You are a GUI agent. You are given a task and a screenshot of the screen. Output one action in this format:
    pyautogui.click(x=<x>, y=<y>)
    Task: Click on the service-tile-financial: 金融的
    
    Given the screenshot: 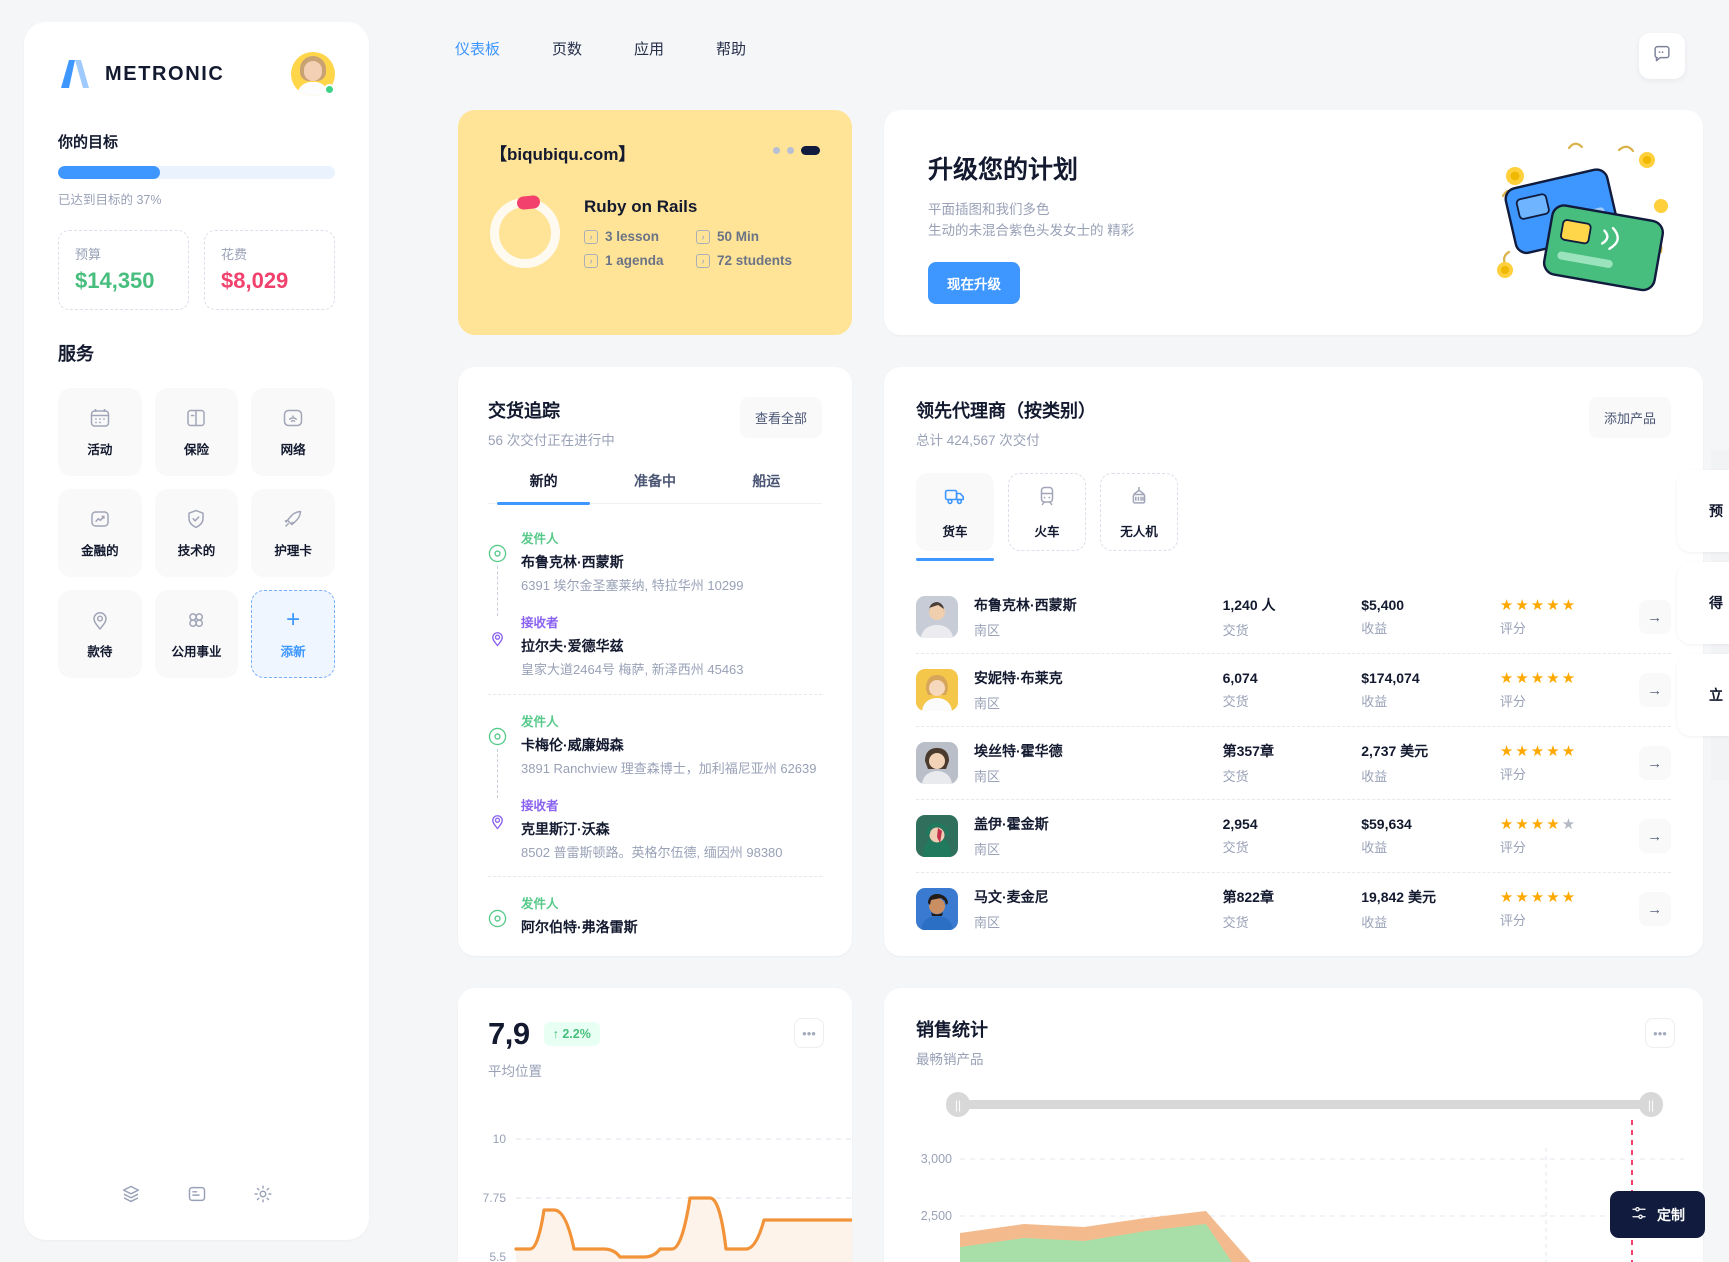 What is the action you would take?
    pyautogui.click(x=100, y=533)
    